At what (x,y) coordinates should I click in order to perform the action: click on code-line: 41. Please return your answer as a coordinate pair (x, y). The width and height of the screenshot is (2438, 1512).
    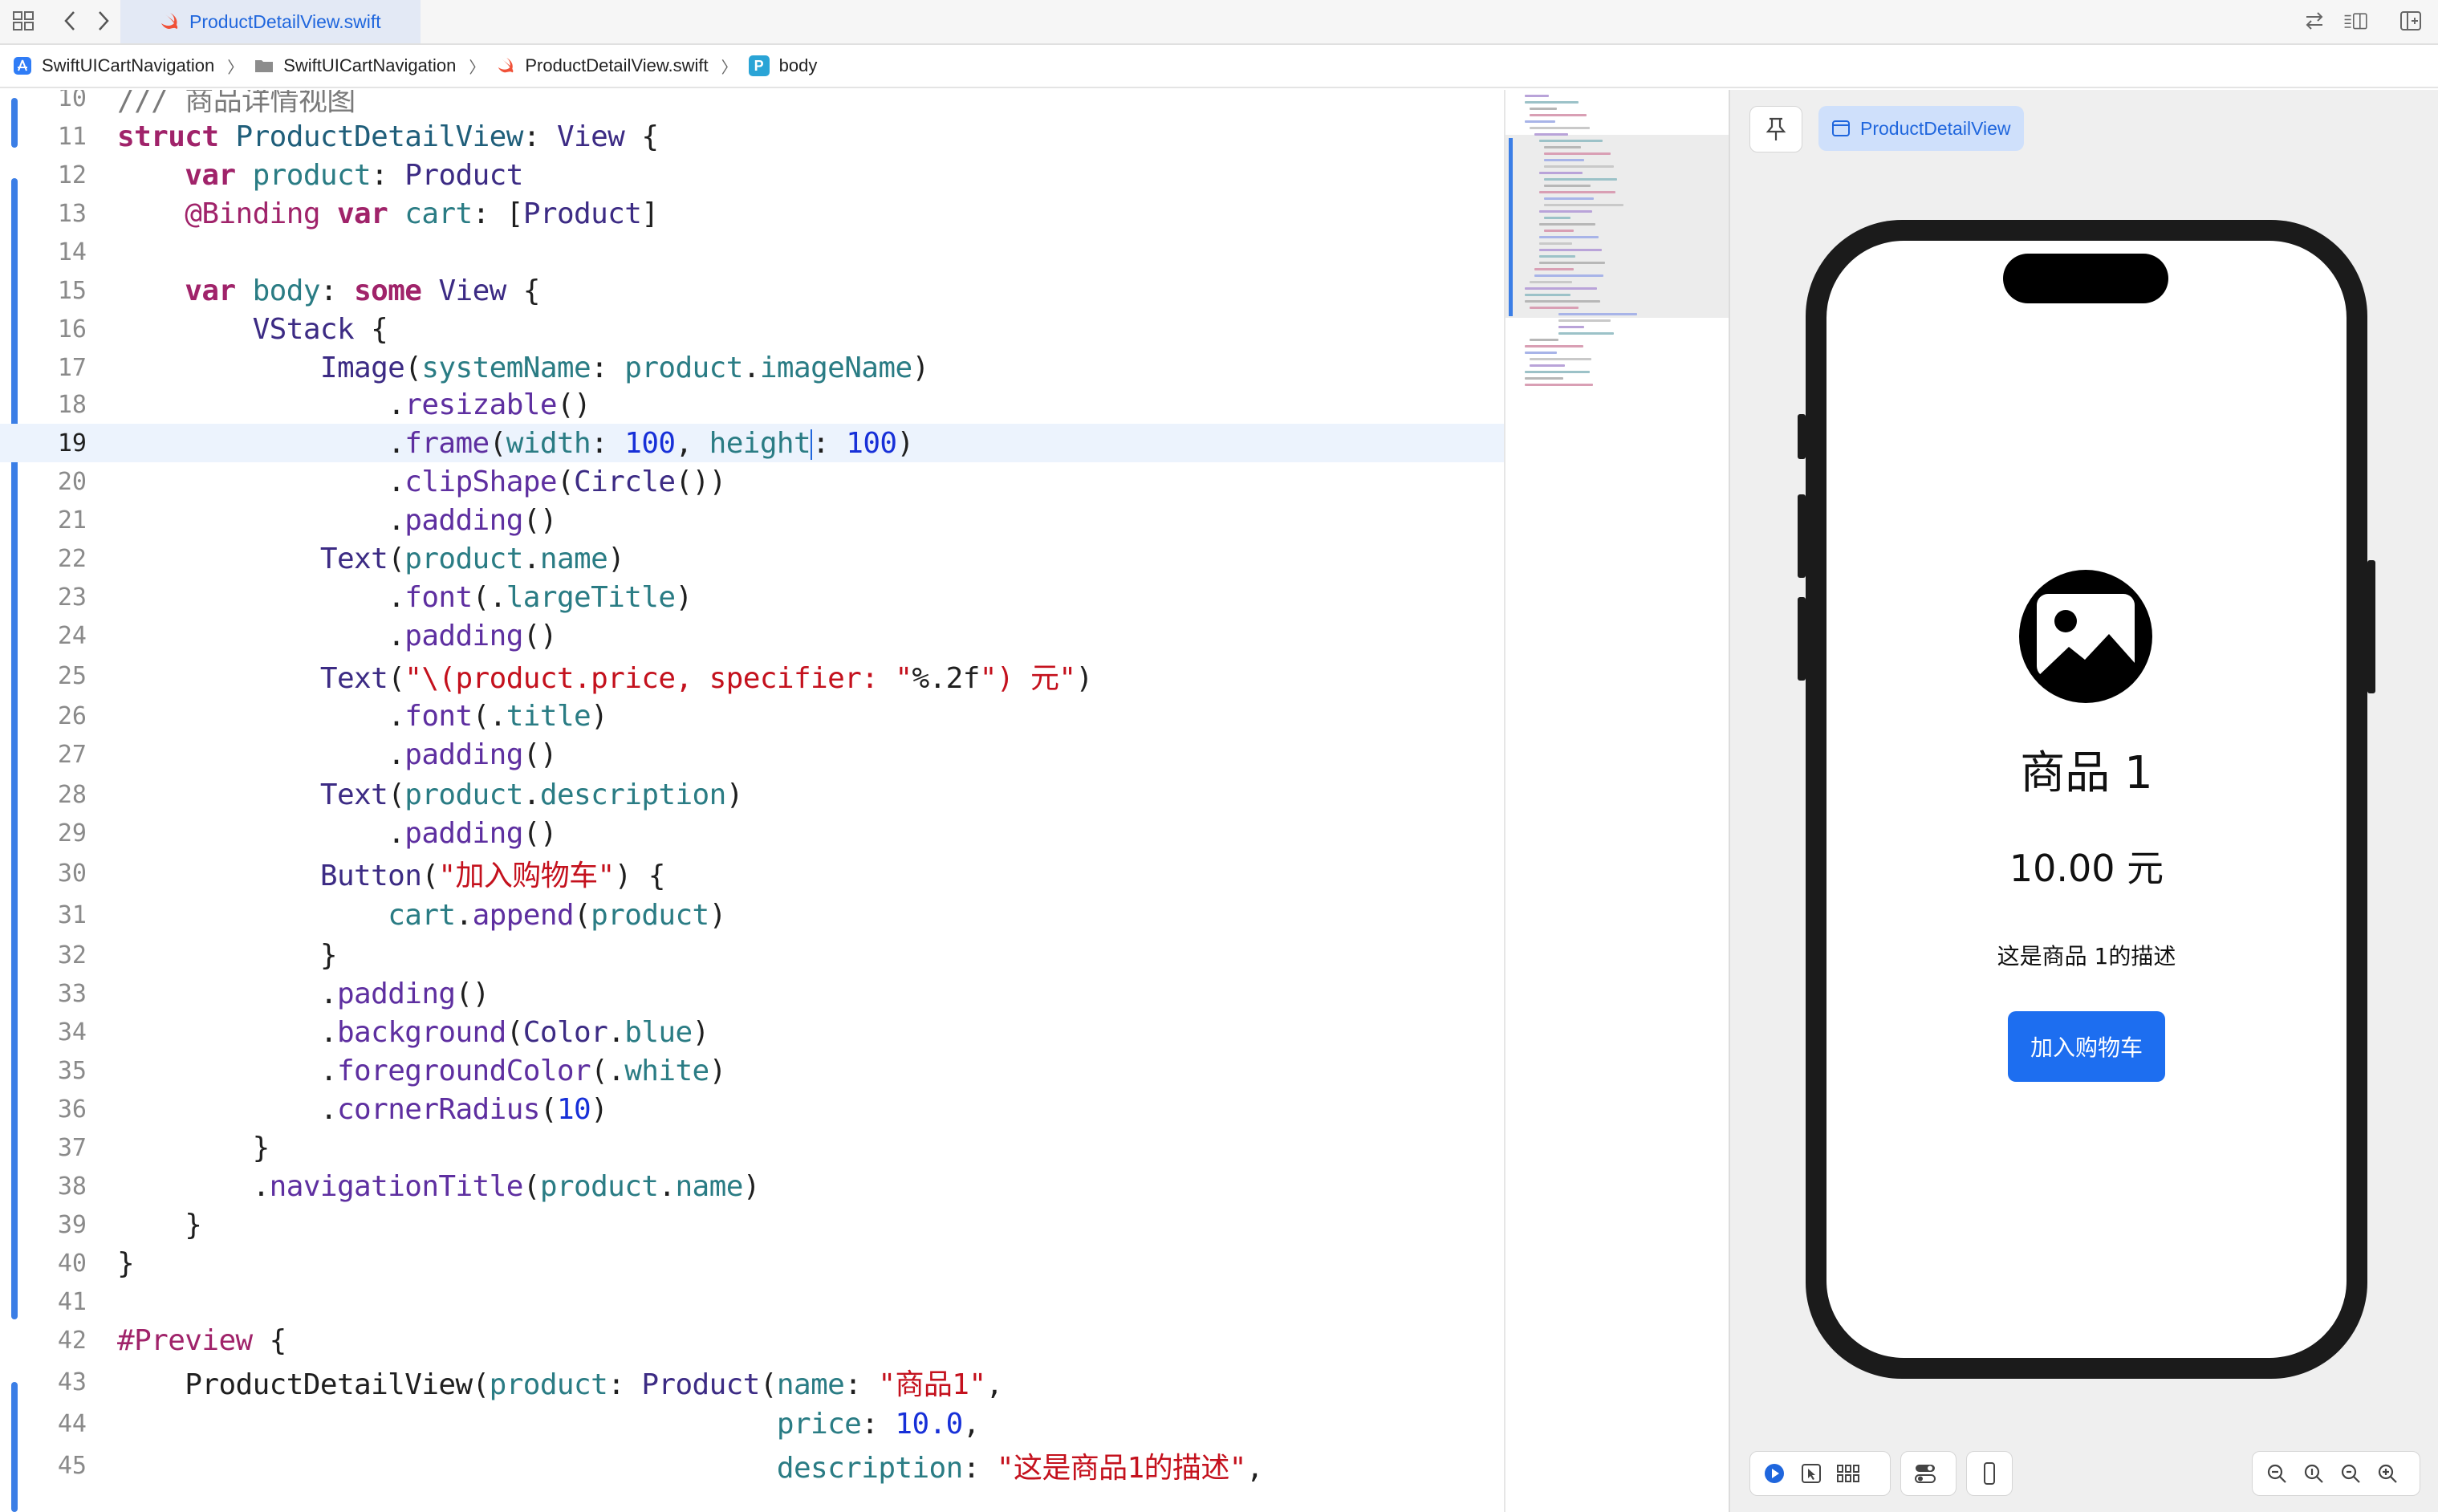
    Looking at the image, I should click on (752, 1302).